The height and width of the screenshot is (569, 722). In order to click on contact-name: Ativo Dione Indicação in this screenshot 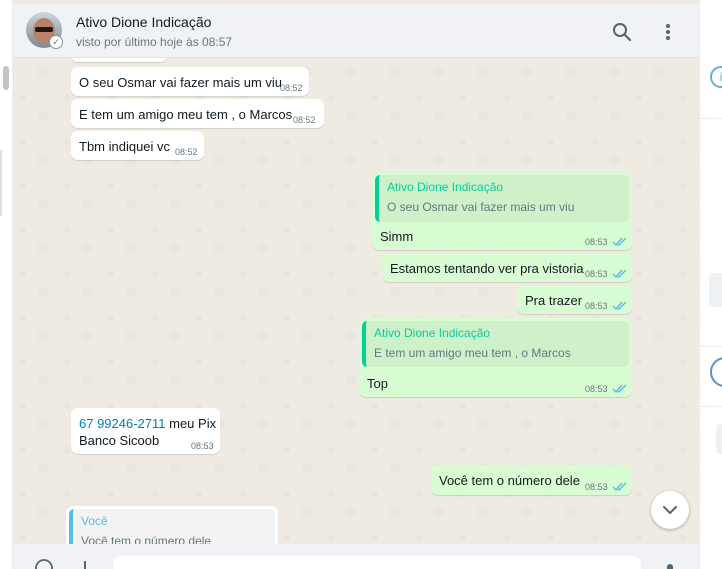, I will do `click(143, 22)`.